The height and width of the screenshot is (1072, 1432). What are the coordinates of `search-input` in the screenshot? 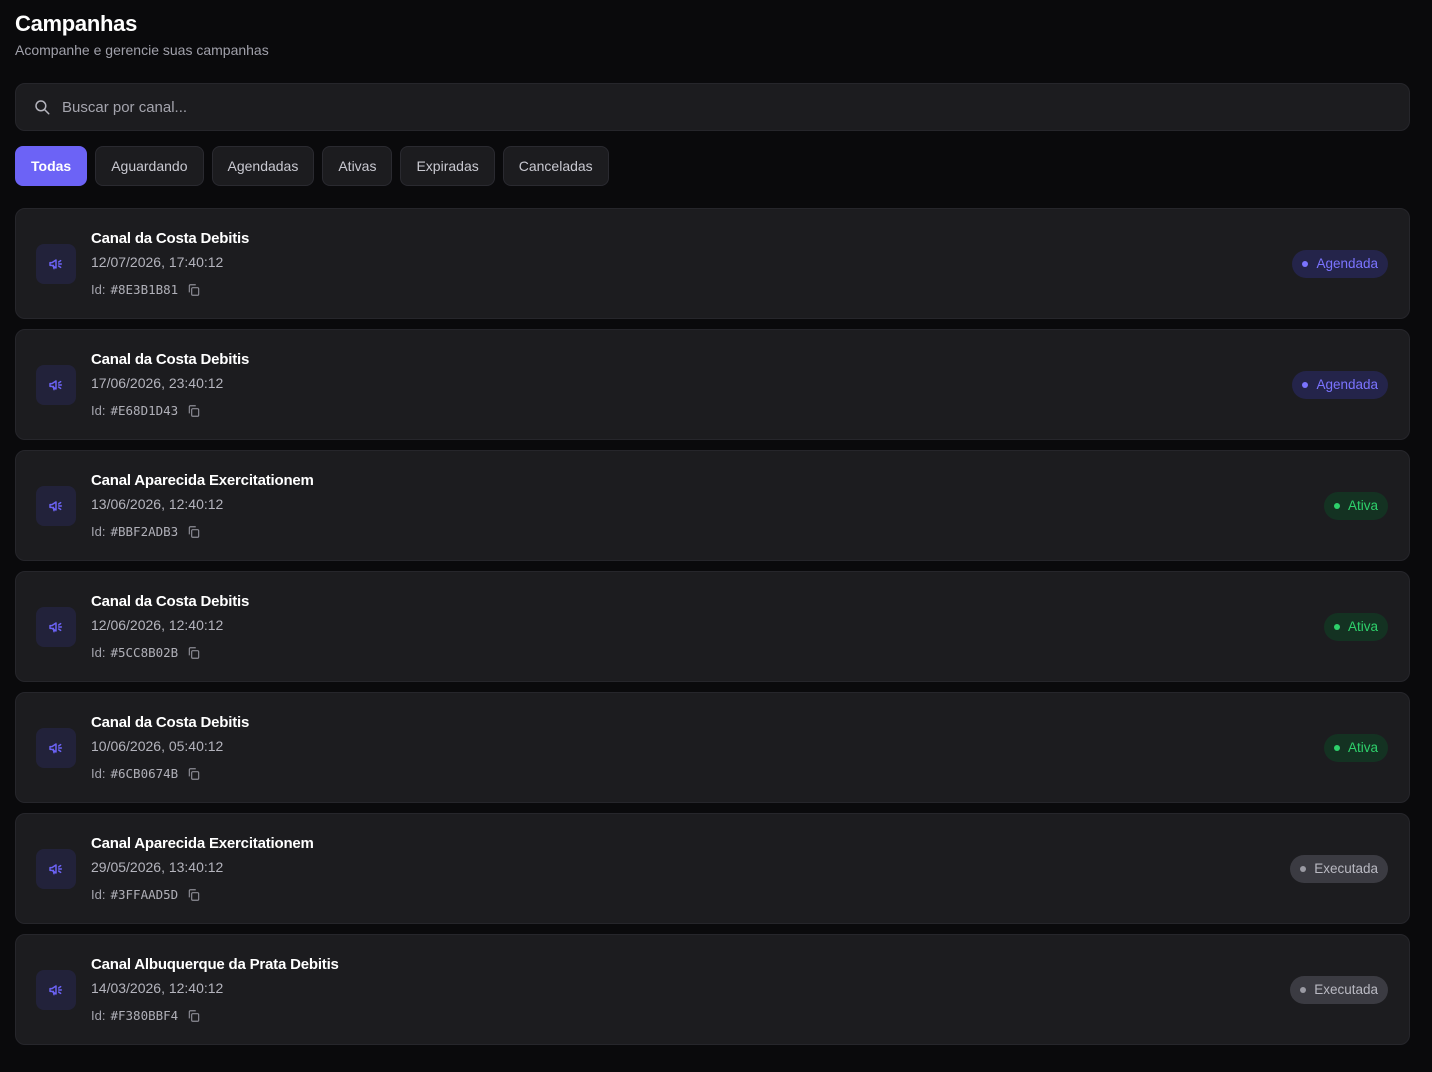 It's located at (712, 107).